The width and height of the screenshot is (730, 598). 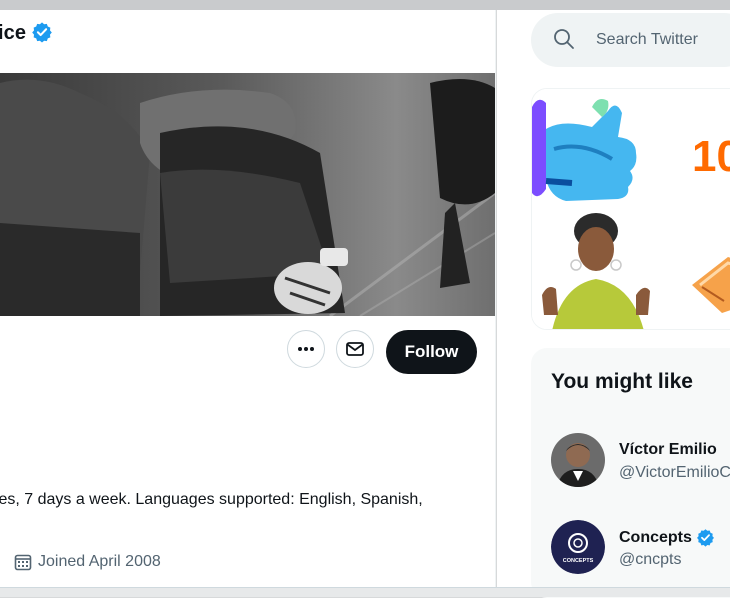 What do you see at coordinates (674, 472) in the screenshot?
I see `user-handle: @VictorEmilioC` at bounding box center [674, 472].